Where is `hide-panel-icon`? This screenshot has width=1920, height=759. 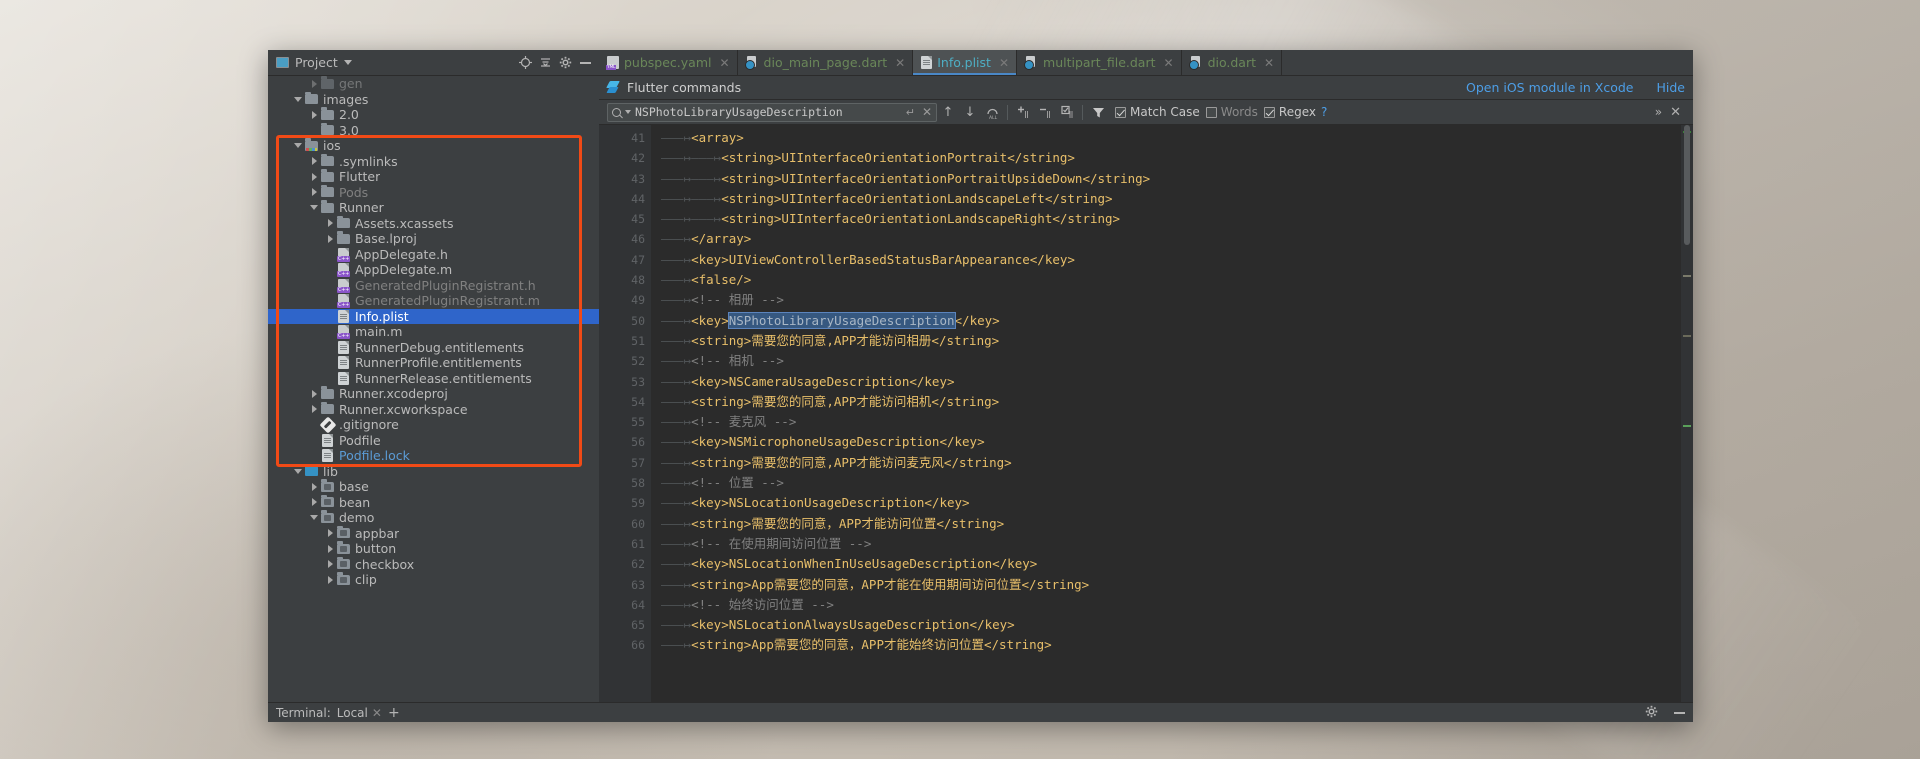
hide-panel-icon is located at coordinates (585, 63).